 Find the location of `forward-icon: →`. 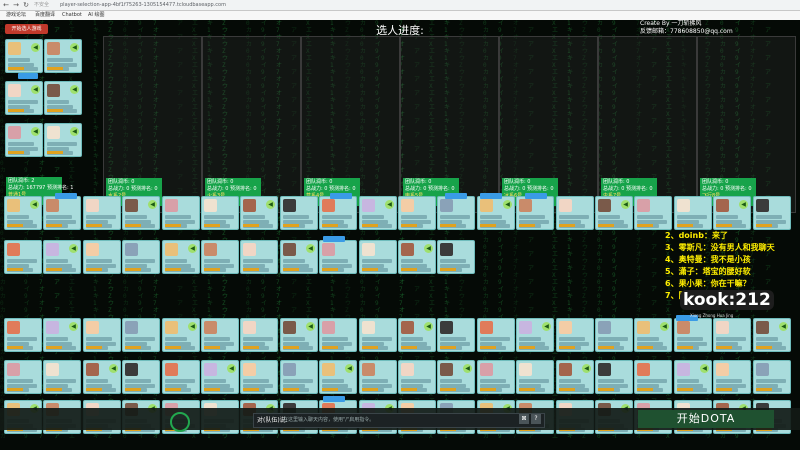

forward-icon: → is located at coordinates (16, 5).